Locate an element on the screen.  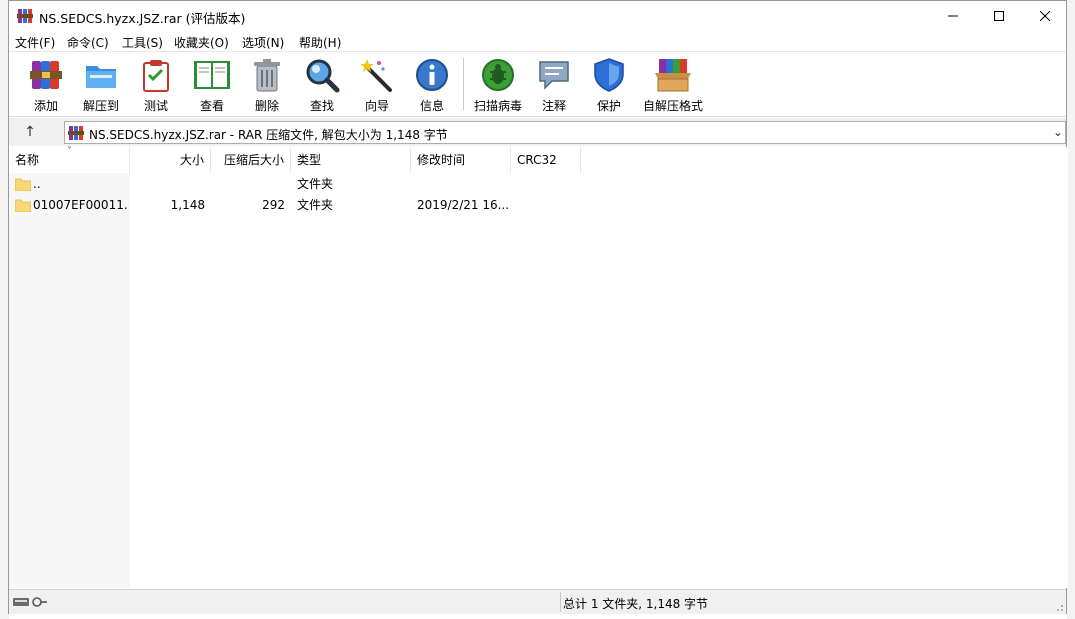
info-label: 信息 is located at coordinates (431, 106).